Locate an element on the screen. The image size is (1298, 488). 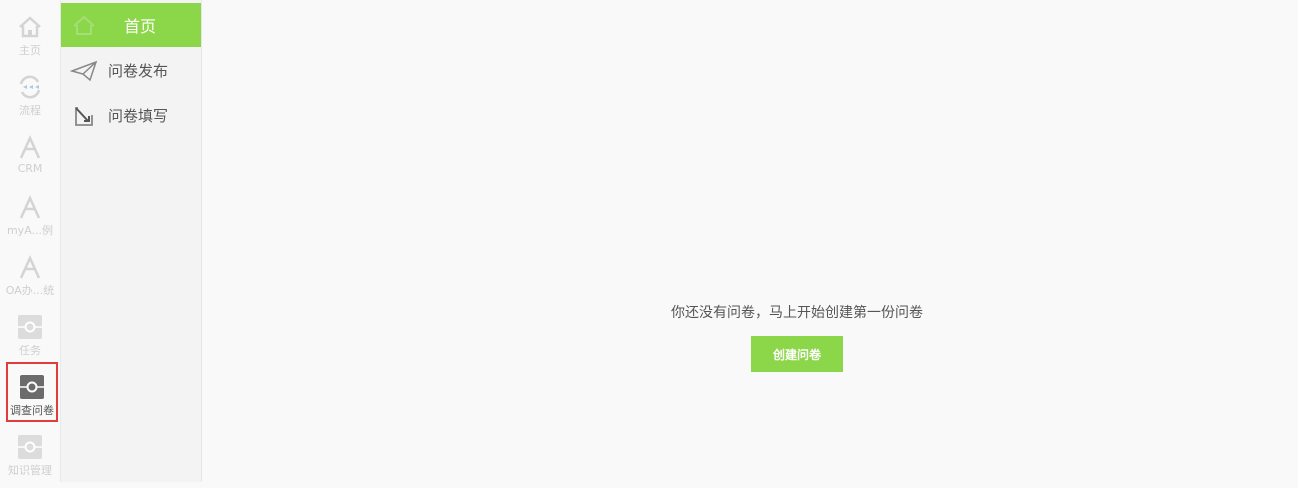
rail-item-mya: myA...例 is located at coordinates (30, 219).